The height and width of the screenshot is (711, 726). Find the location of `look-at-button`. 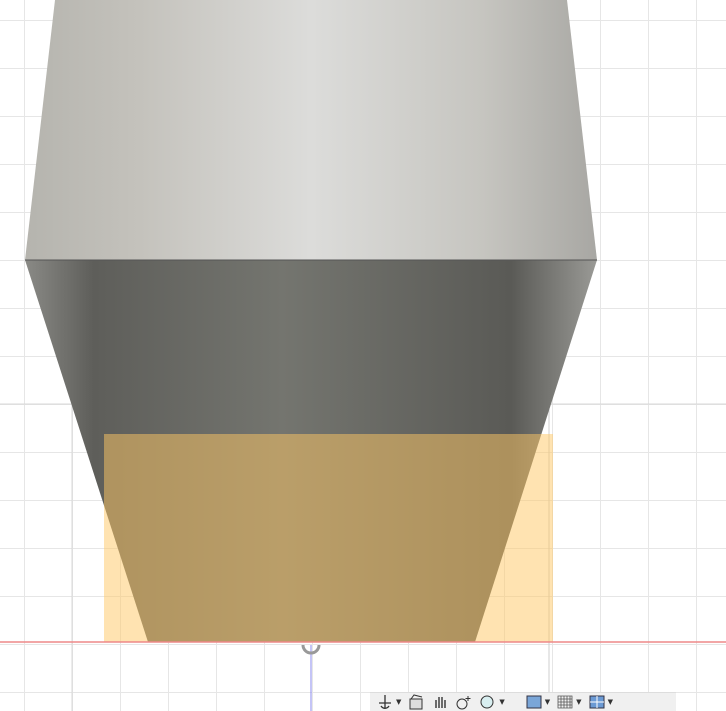

look-at-button is located at coordinates (416, 702).